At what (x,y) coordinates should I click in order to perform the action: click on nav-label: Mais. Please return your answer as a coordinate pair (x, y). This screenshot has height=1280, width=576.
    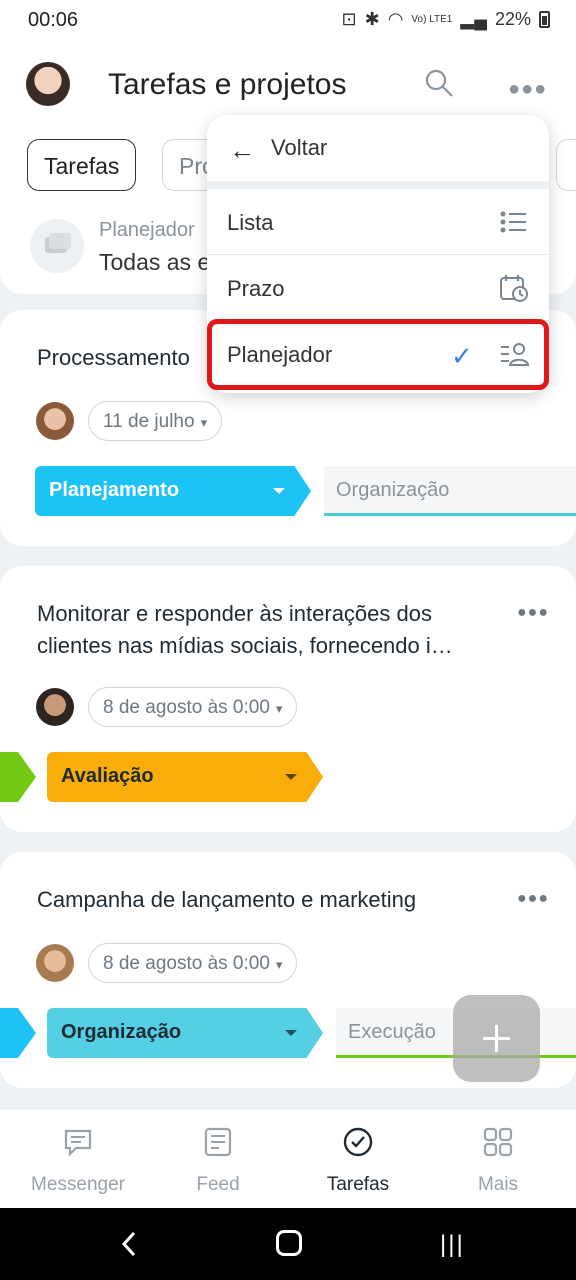
    Looking at the image, I should click on (498, 1184).